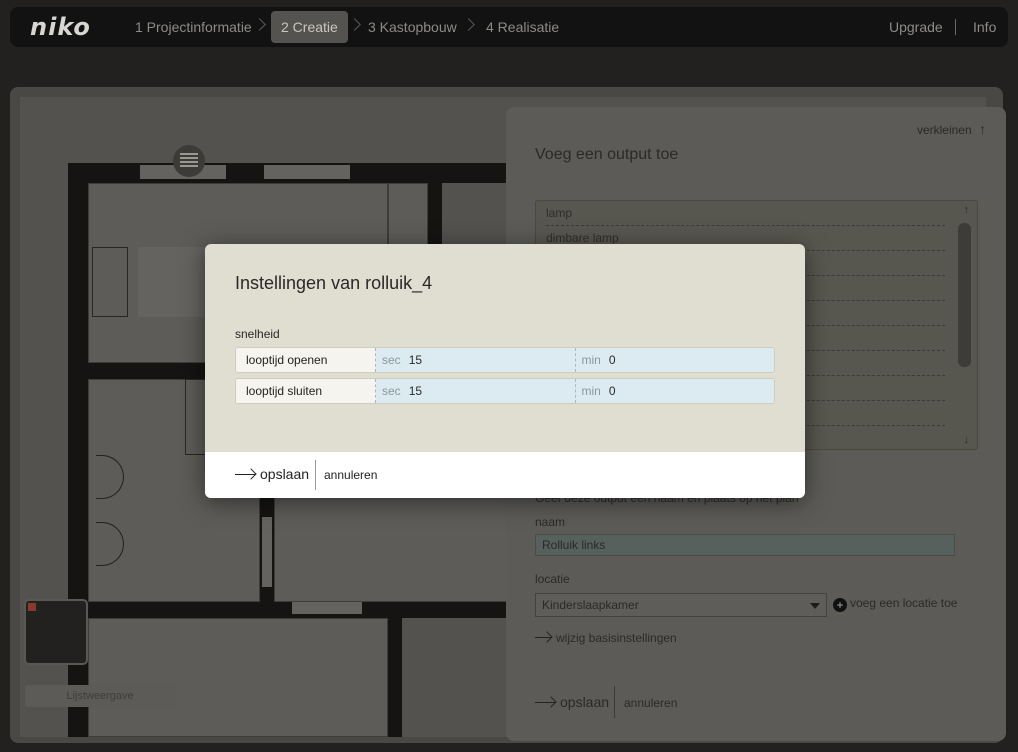 The width and height of the screenshot is (1018, 752). What do you see at coordinates (285, 474) in the screenshot?
I see `save-label: opslaan` at bounding box center [285, 474].